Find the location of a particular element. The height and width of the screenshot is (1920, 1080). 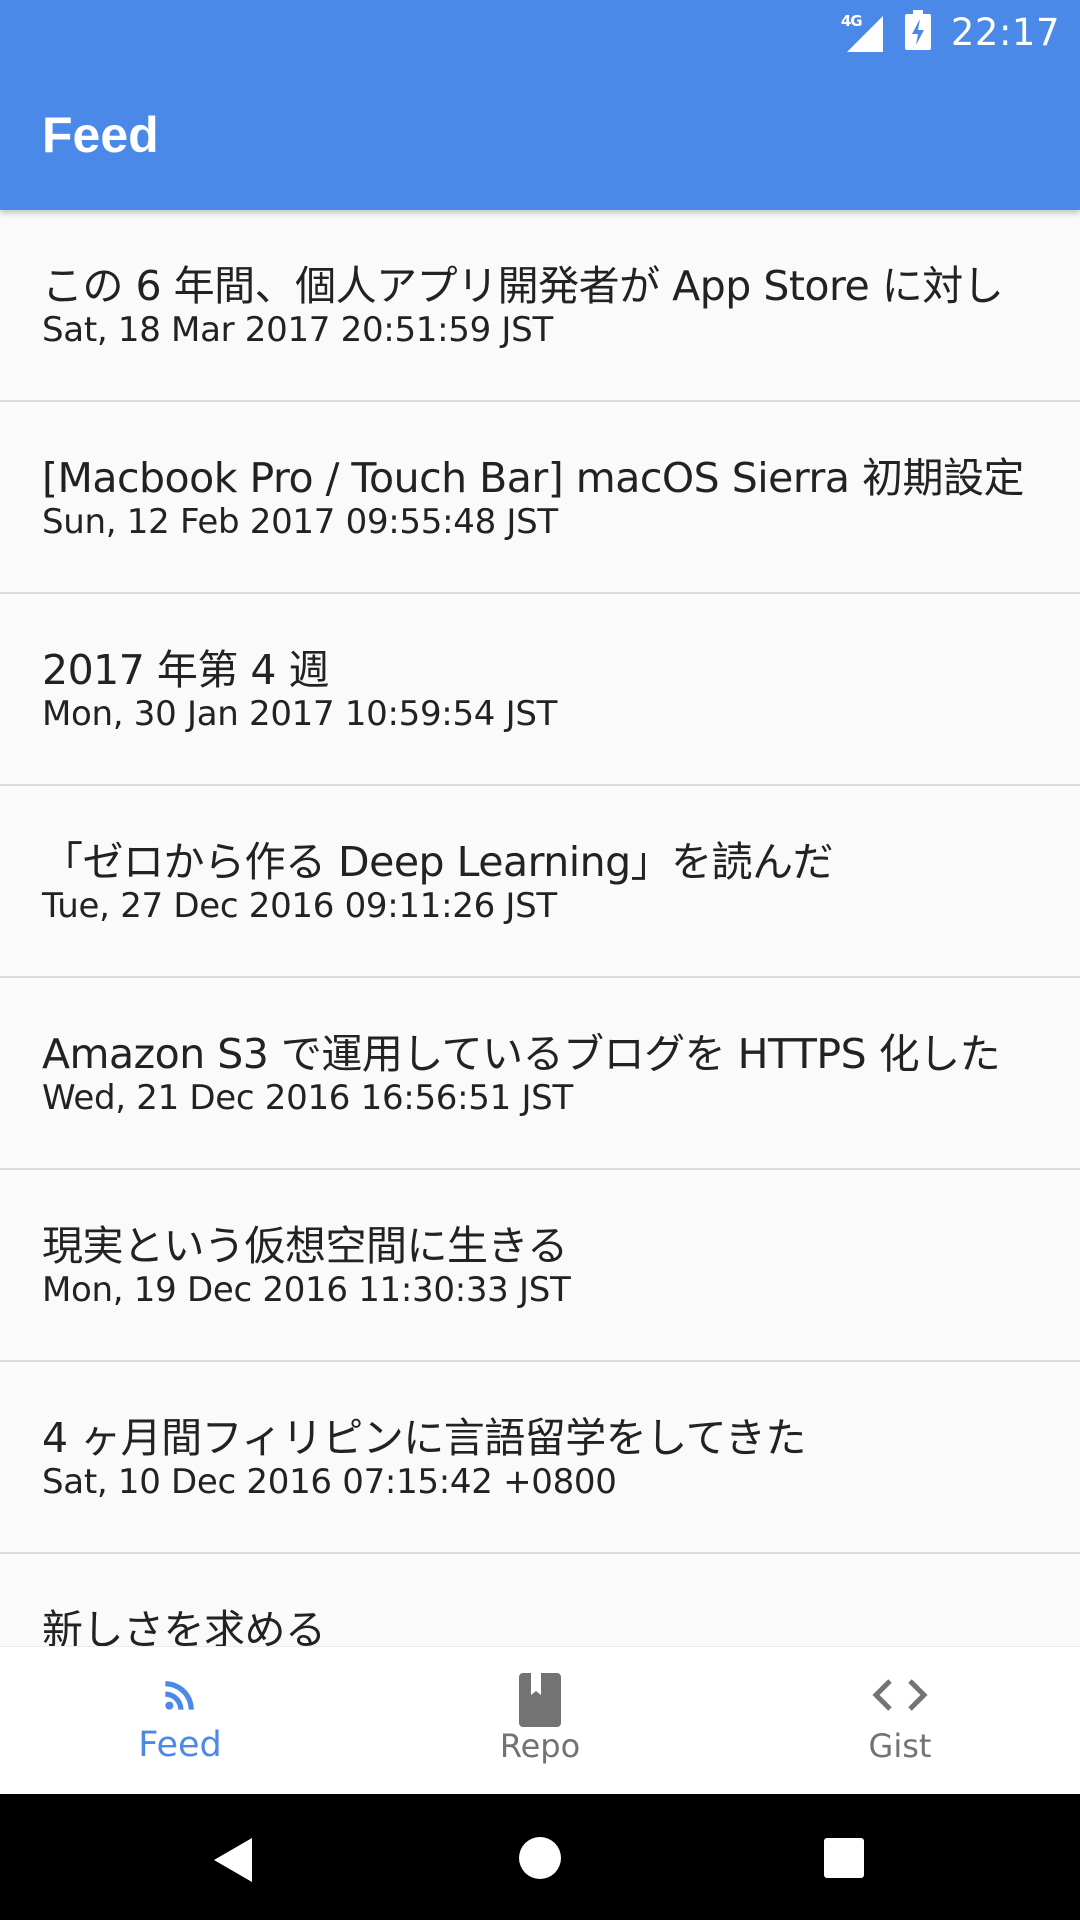

status-bar: 4G 22:17 is located at coordinates (950, 32).